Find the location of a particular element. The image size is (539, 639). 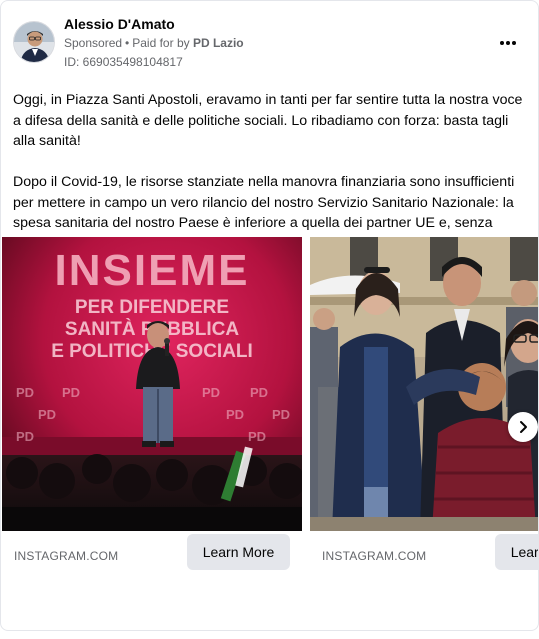

sponsored-label: Sponsored is located at coordinates (93, 43).